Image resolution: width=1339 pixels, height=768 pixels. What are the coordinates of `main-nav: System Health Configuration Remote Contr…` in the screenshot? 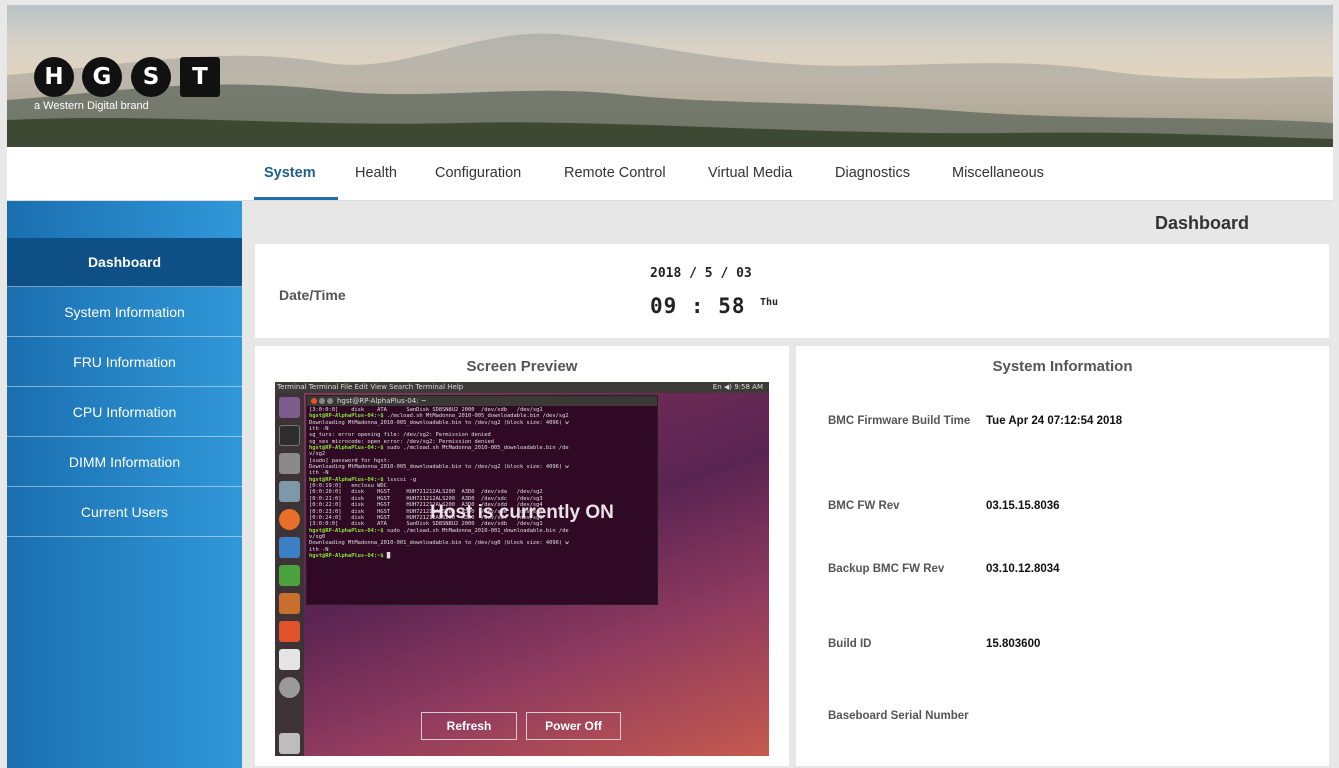 It's located at (670, 174).